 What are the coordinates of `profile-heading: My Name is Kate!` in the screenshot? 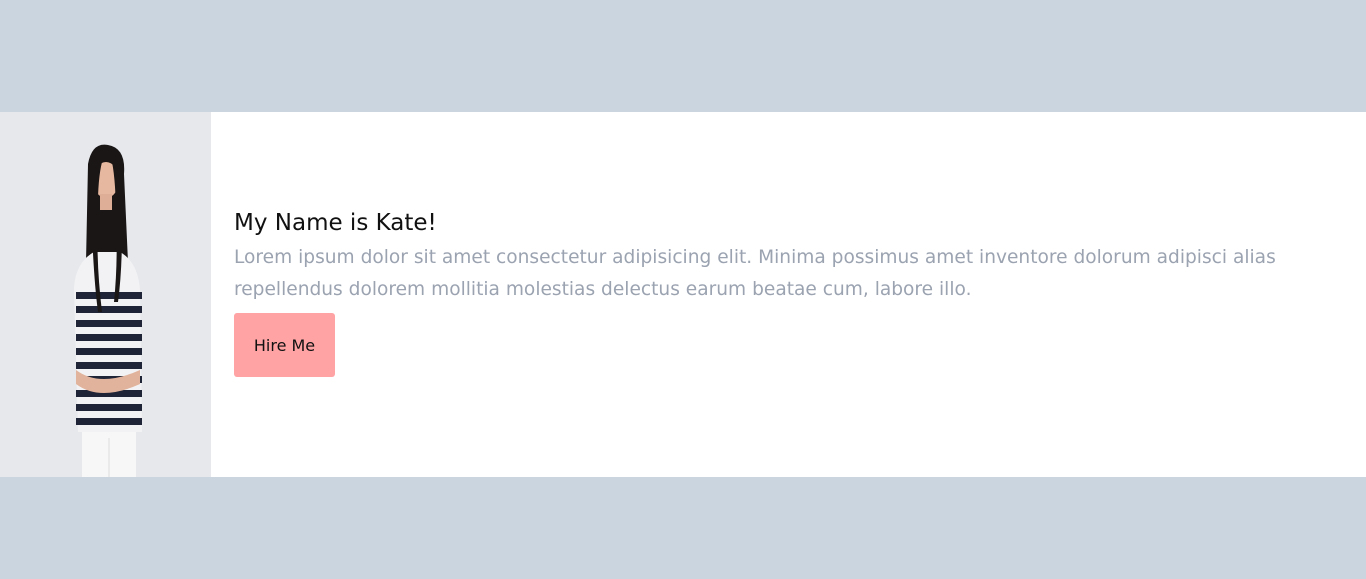 It's located at (335, 223).